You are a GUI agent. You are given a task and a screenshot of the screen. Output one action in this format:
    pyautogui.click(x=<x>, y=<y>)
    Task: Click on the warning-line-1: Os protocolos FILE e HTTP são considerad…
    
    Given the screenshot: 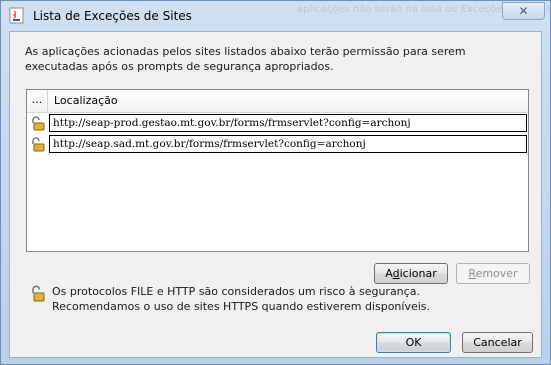 What is the action you would take?
    pyautogui.click(x=236, y=291)
    